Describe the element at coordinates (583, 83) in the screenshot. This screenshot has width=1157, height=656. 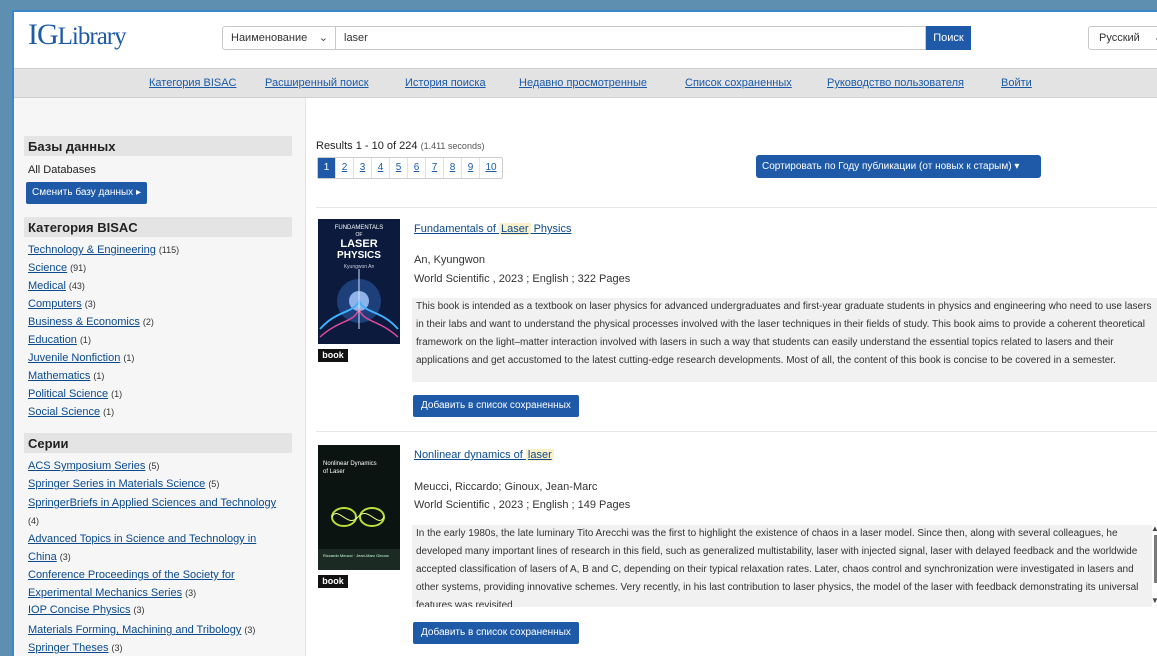
I see `nav-recently-viewed: Недавно просмотренные` at that location.